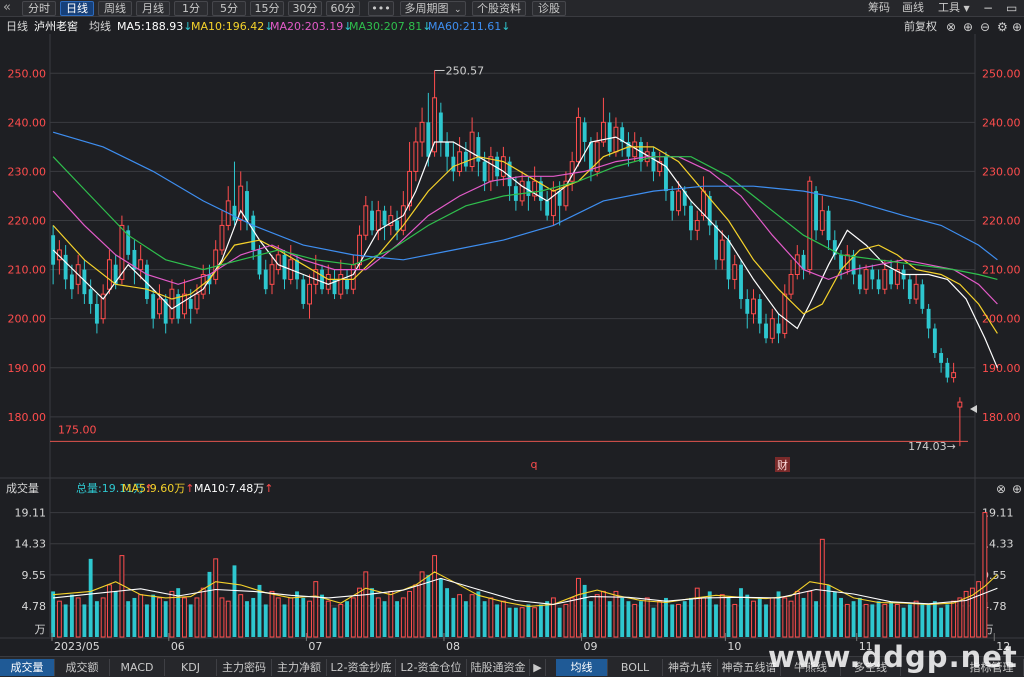 This screenshot has height=677, width=1024. What do you see at coordinates (1017, 489) in the screenshot?
I see `plus-circle-icon: ⊕` at bounding box center [1017, 489].